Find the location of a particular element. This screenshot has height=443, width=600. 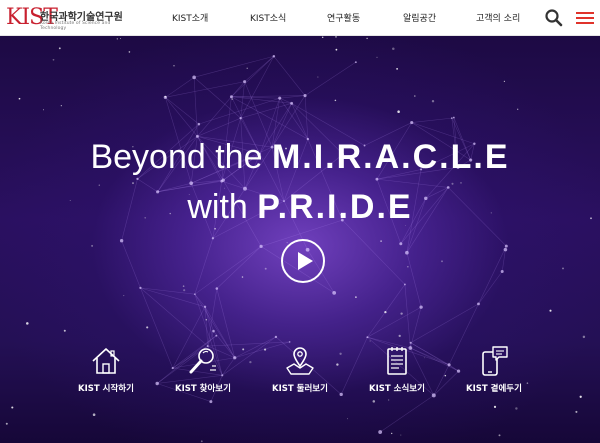

nav-item-kist-news: KIST소식 is located at coordinates (268, 17).